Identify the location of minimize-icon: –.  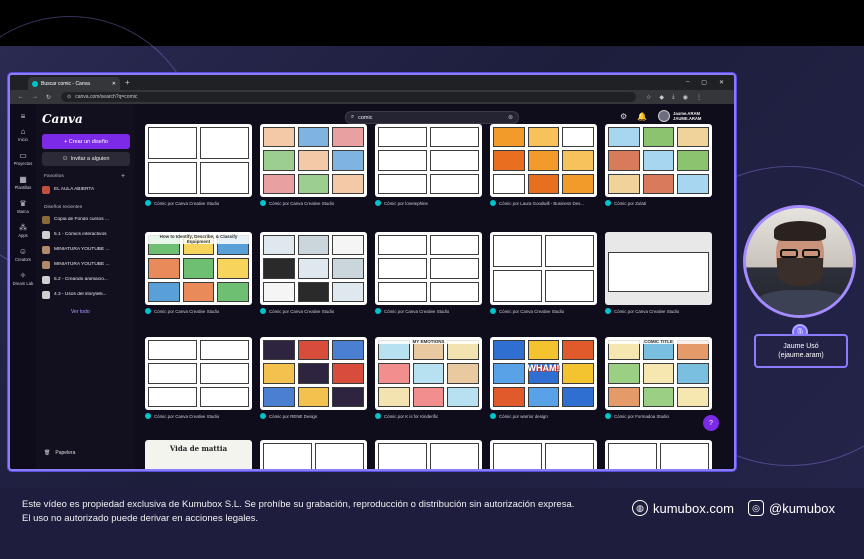
(687, 82).